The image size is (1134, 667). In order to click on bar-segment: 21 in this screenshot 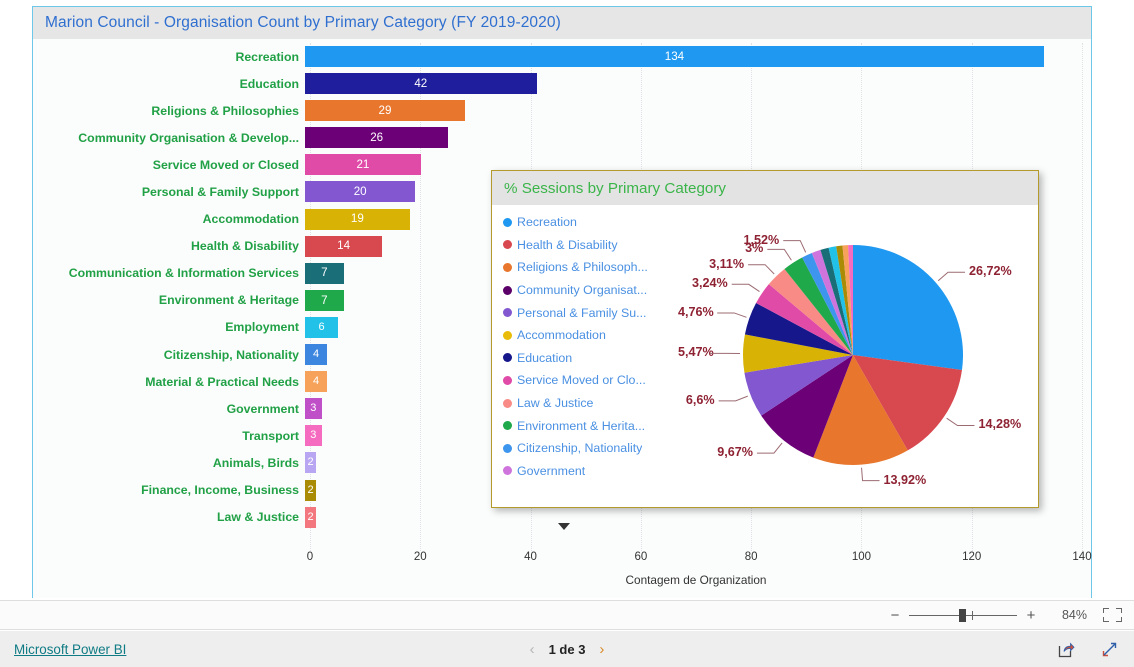, I will do `click(363, 165)`.